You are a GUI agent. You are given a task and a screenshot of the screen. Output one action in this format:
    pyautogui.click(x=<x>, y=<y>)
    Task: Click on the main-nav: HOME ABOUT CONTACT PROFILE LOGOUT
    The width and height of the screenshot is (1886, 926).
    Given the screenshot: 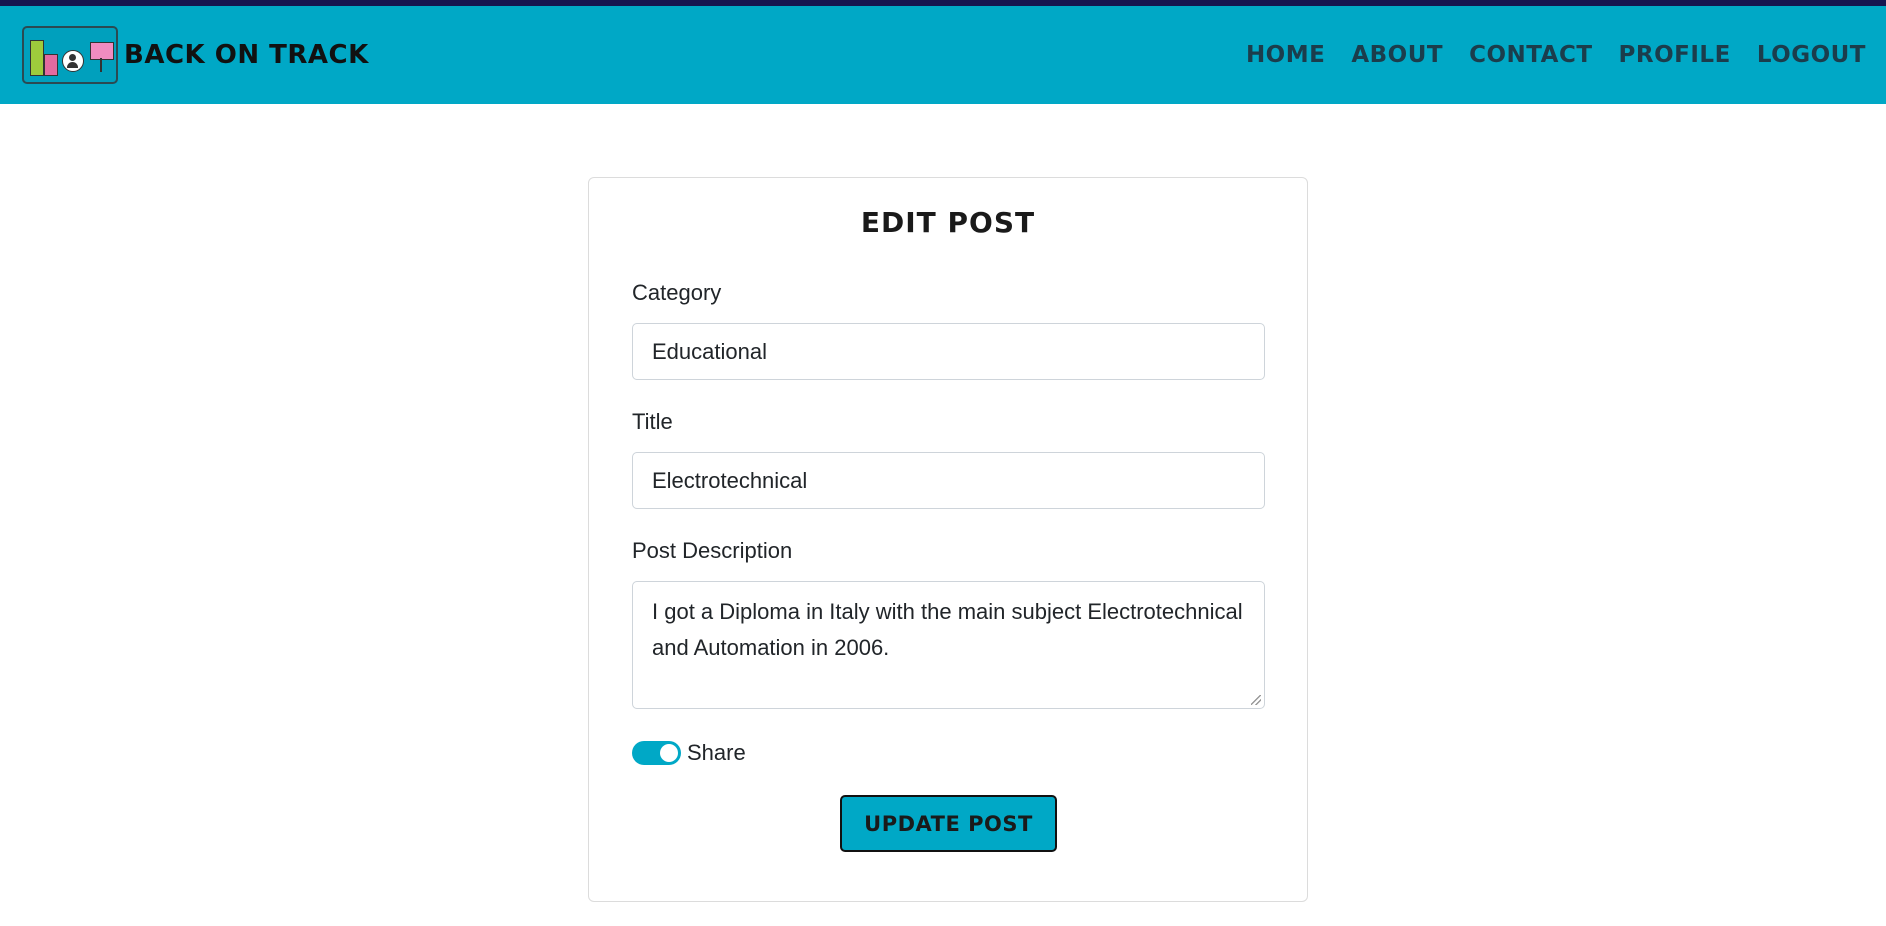 What is the action you would take?
    pyautogui.click(x=1556, y=55)
    